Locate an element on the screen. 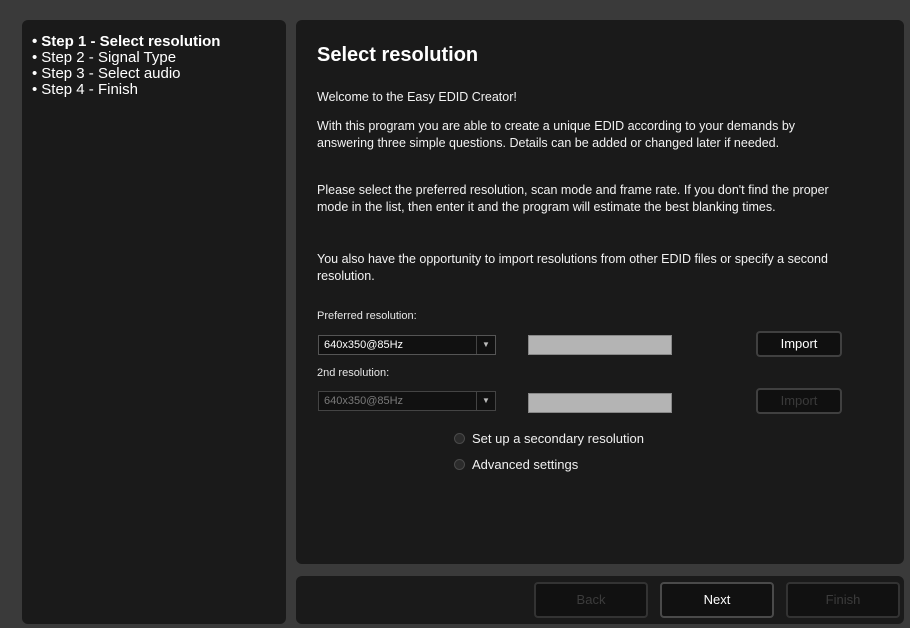 The height and width of the screenshot is (628, 910). second-resolution-details-field is located at coordinates (600, 403).